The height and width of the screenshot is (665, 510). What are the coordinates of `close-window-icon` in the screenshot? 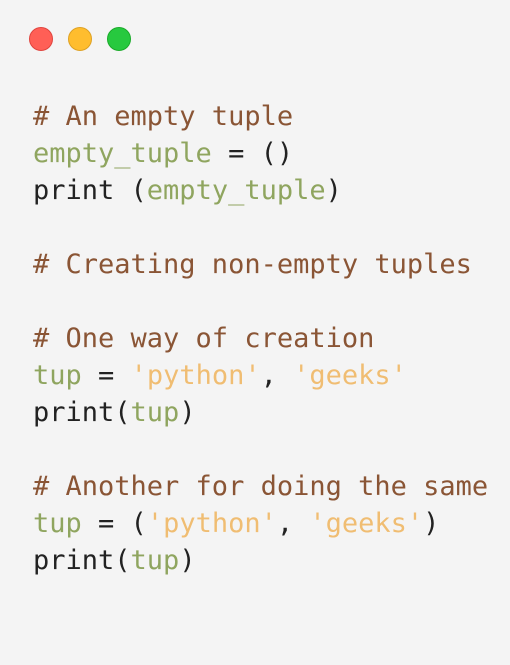 It's located at (41, 39).